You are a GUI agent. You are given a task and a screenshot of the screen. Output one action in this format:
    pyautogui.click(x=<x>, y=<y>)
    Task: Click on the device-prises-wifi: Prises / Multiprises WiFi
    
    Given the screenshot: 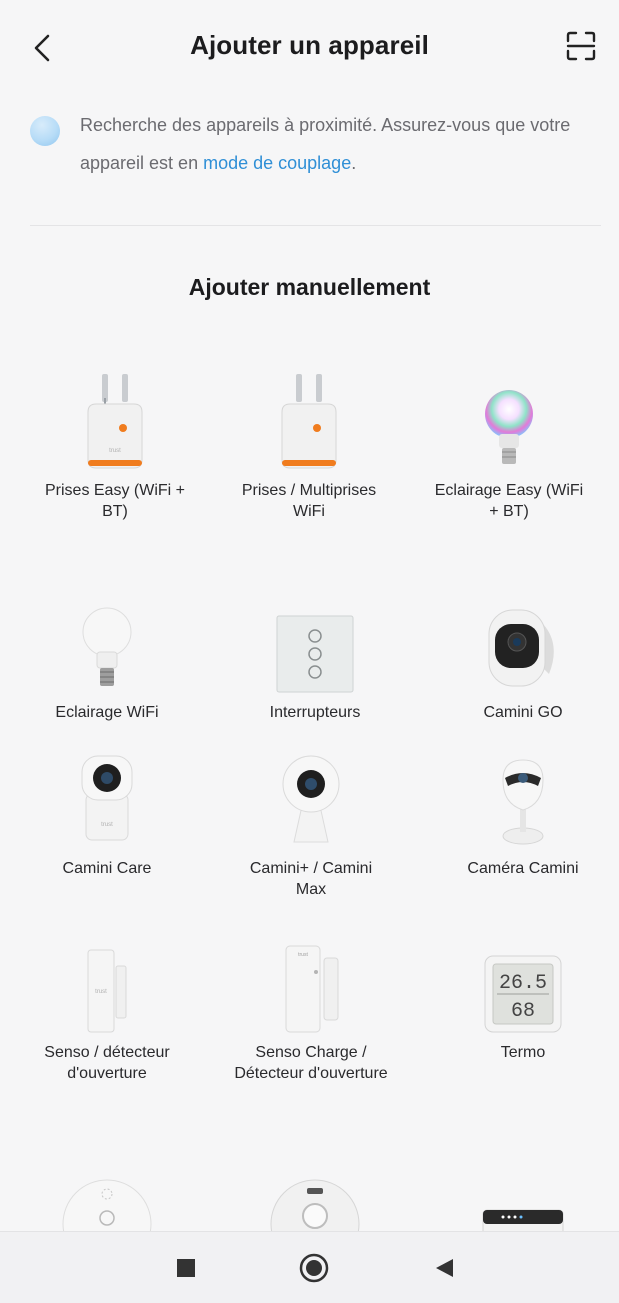 What is the action you would take?
    pyautogui.click(x=309, y=447)
    